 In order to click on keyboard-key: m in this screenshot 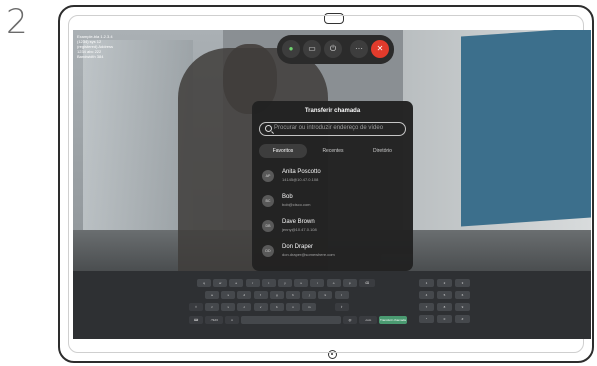, I will do `click(309, 307)`.